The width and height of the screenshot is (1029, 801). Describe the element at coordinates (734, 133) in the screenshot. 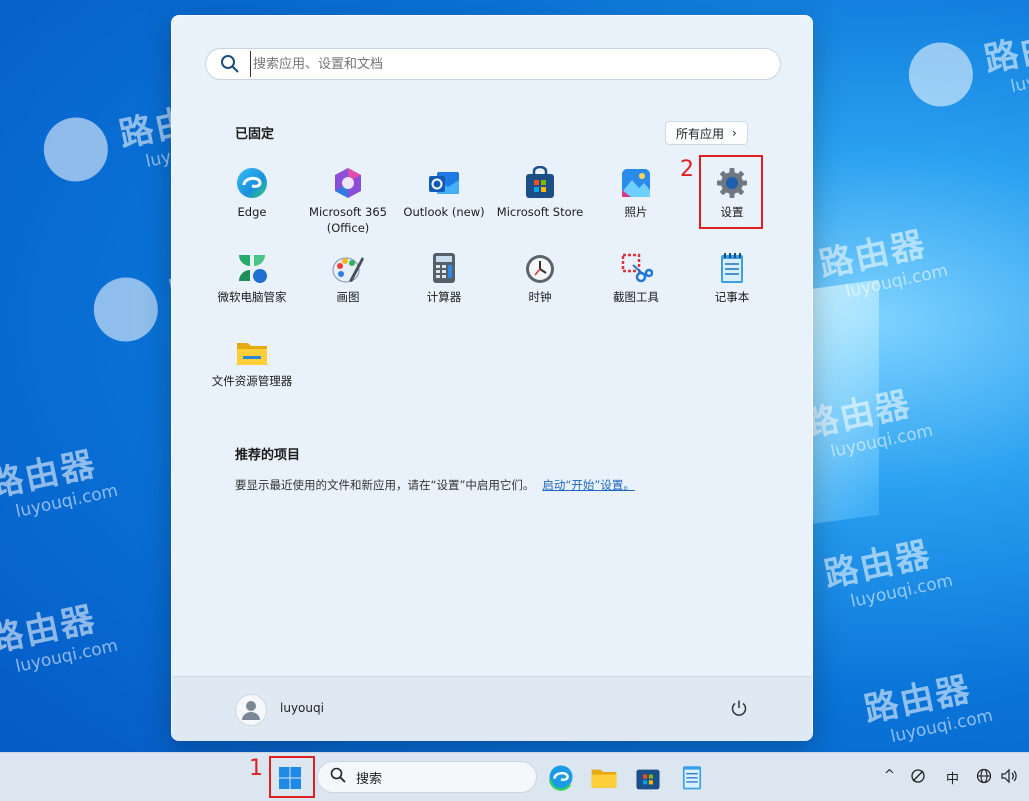

I see `chevron-right-icon: ›` at that location.